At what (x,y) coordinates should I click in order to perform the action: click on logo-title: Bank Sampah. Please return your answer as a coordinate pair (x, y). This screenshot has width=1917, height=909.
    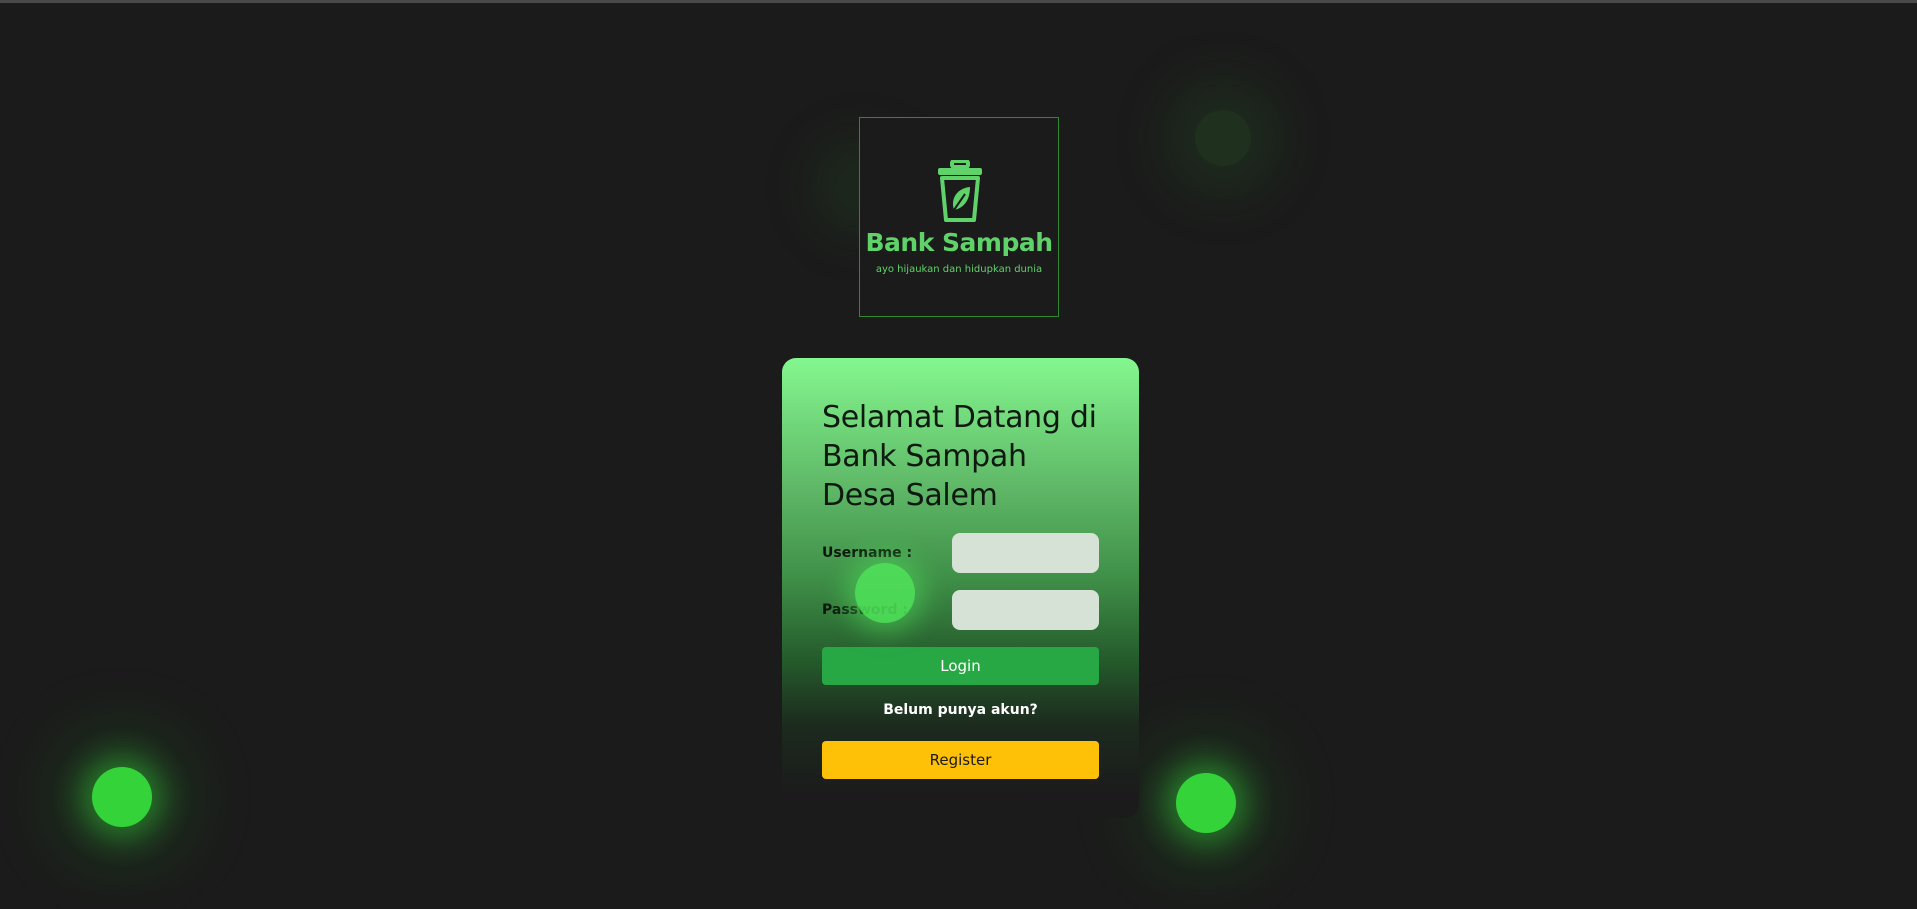
    Looking at the image, I should click on (959, 242).